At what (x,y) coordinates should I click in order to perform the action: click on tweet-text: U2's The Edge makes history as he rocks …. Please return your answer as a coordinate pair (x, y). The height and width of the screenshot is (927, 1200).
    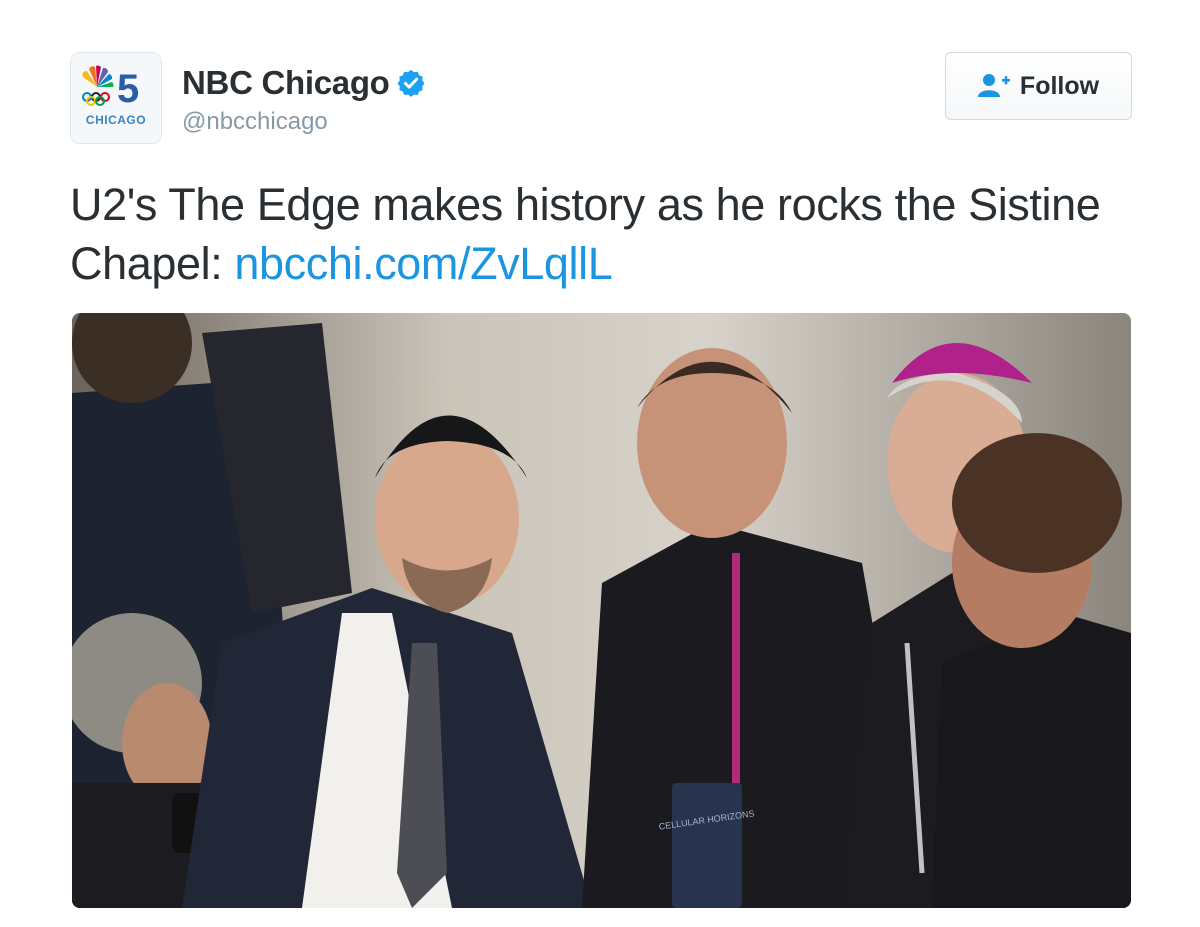
    Looking at the image, I should click on (600, 234).